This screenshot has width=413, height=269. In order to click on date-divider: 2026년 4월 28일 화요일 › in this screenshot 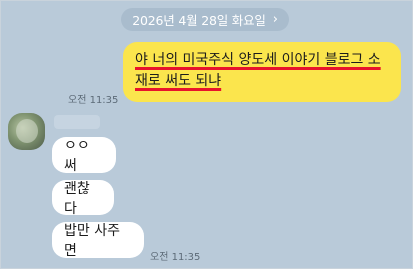, I will do `click(205, 19)`.